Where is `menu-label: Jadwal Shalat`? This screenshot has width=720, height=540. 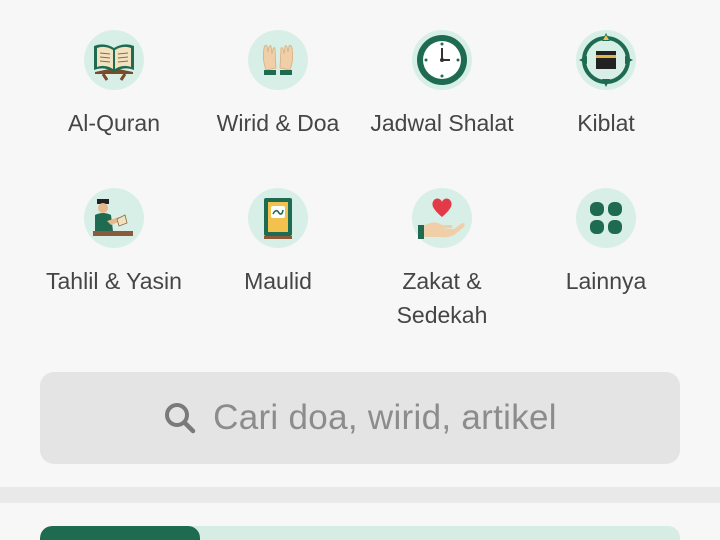
menu-label: Jadwal Shalat is located at coordinates (442, 123).